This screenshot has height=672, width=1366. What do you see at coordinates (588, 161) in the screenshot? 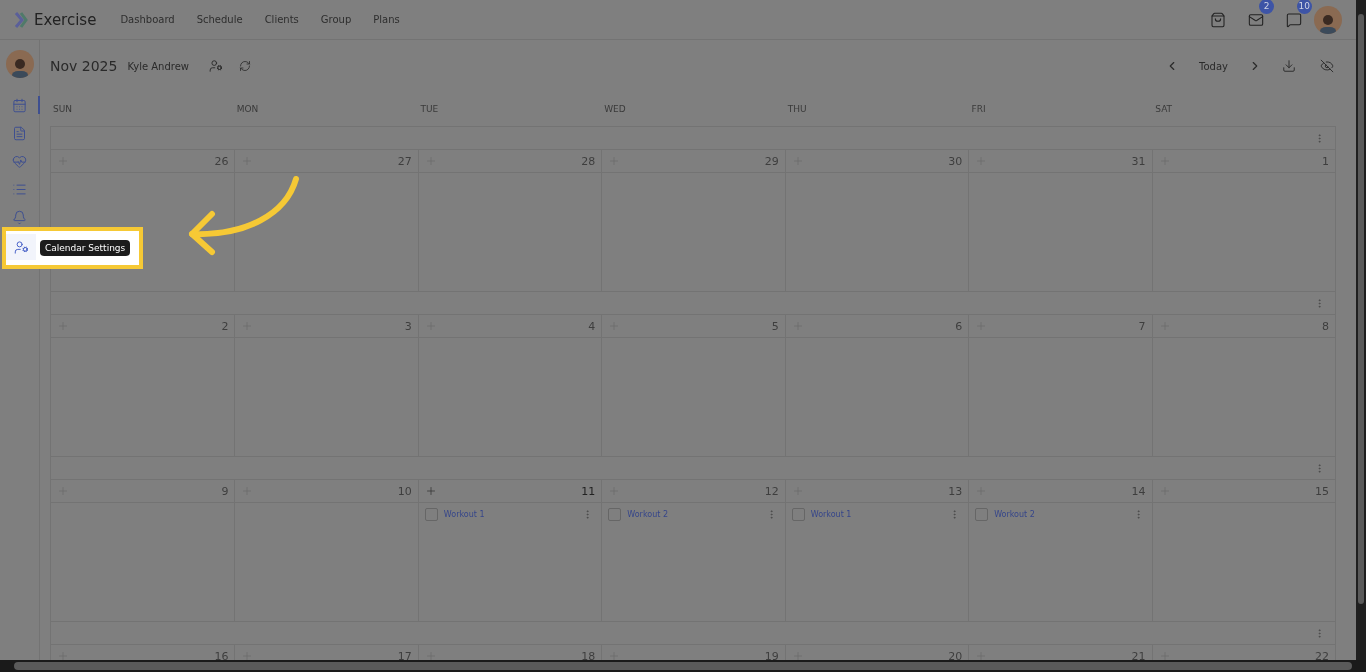
I see `day-number: 28` at bounding box center [588, 161].